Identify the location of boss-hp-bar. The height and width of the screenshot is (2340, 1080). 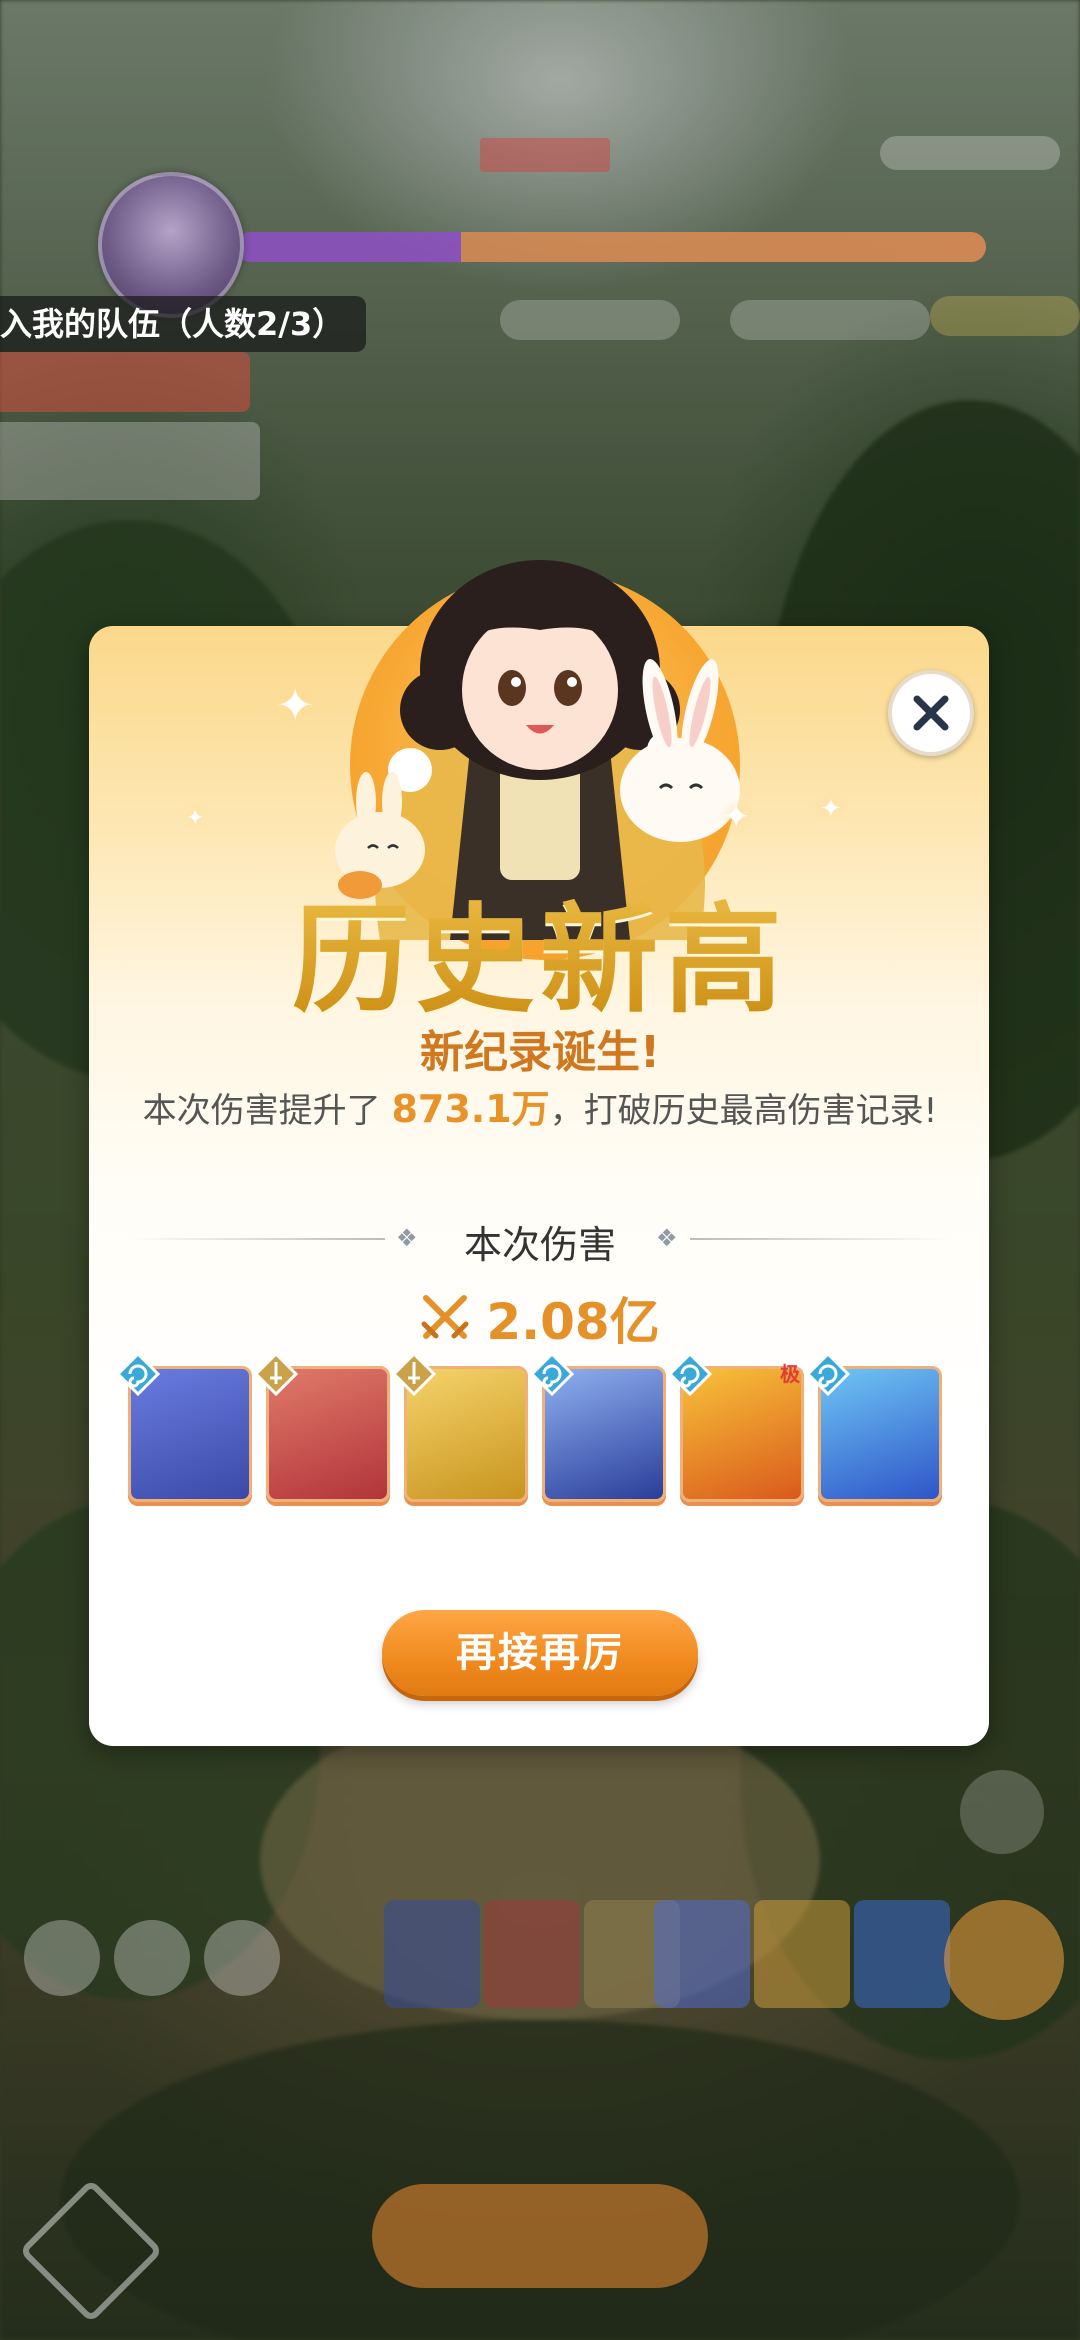
(611, 247).